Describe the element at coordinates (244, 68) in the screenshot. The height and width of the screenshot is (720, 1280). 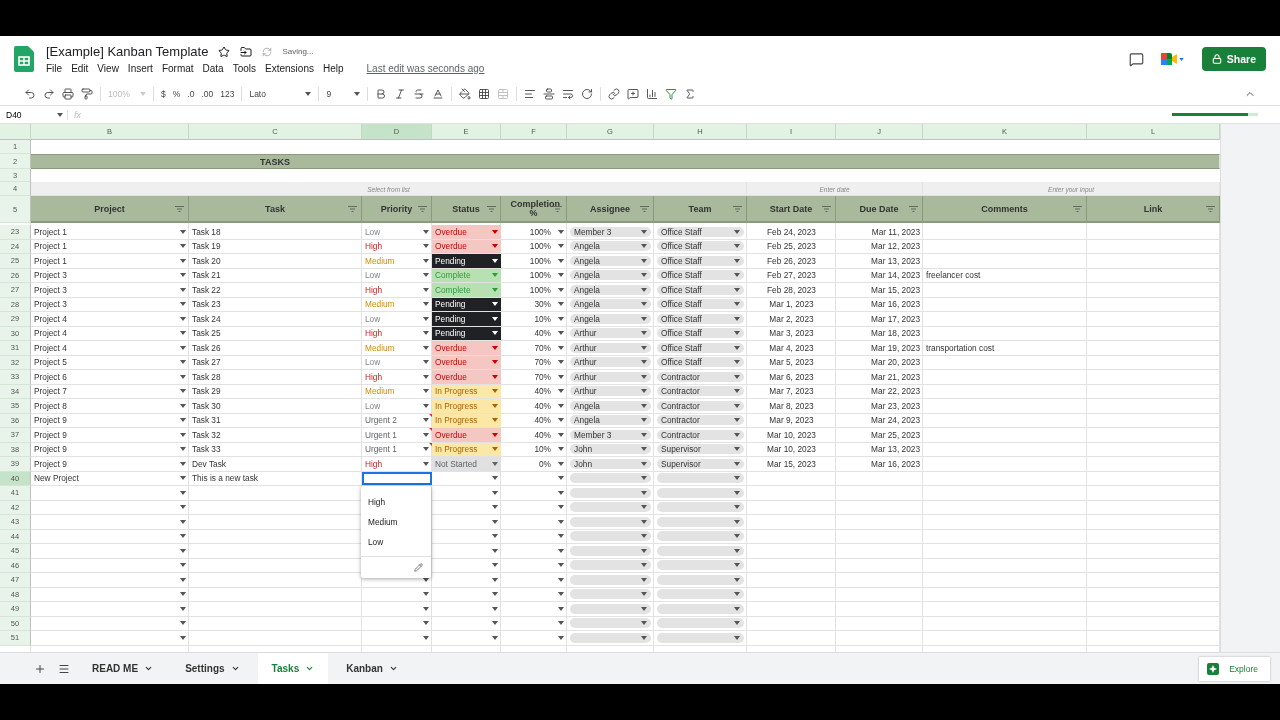
I see `menu-item: Tools` at that location.